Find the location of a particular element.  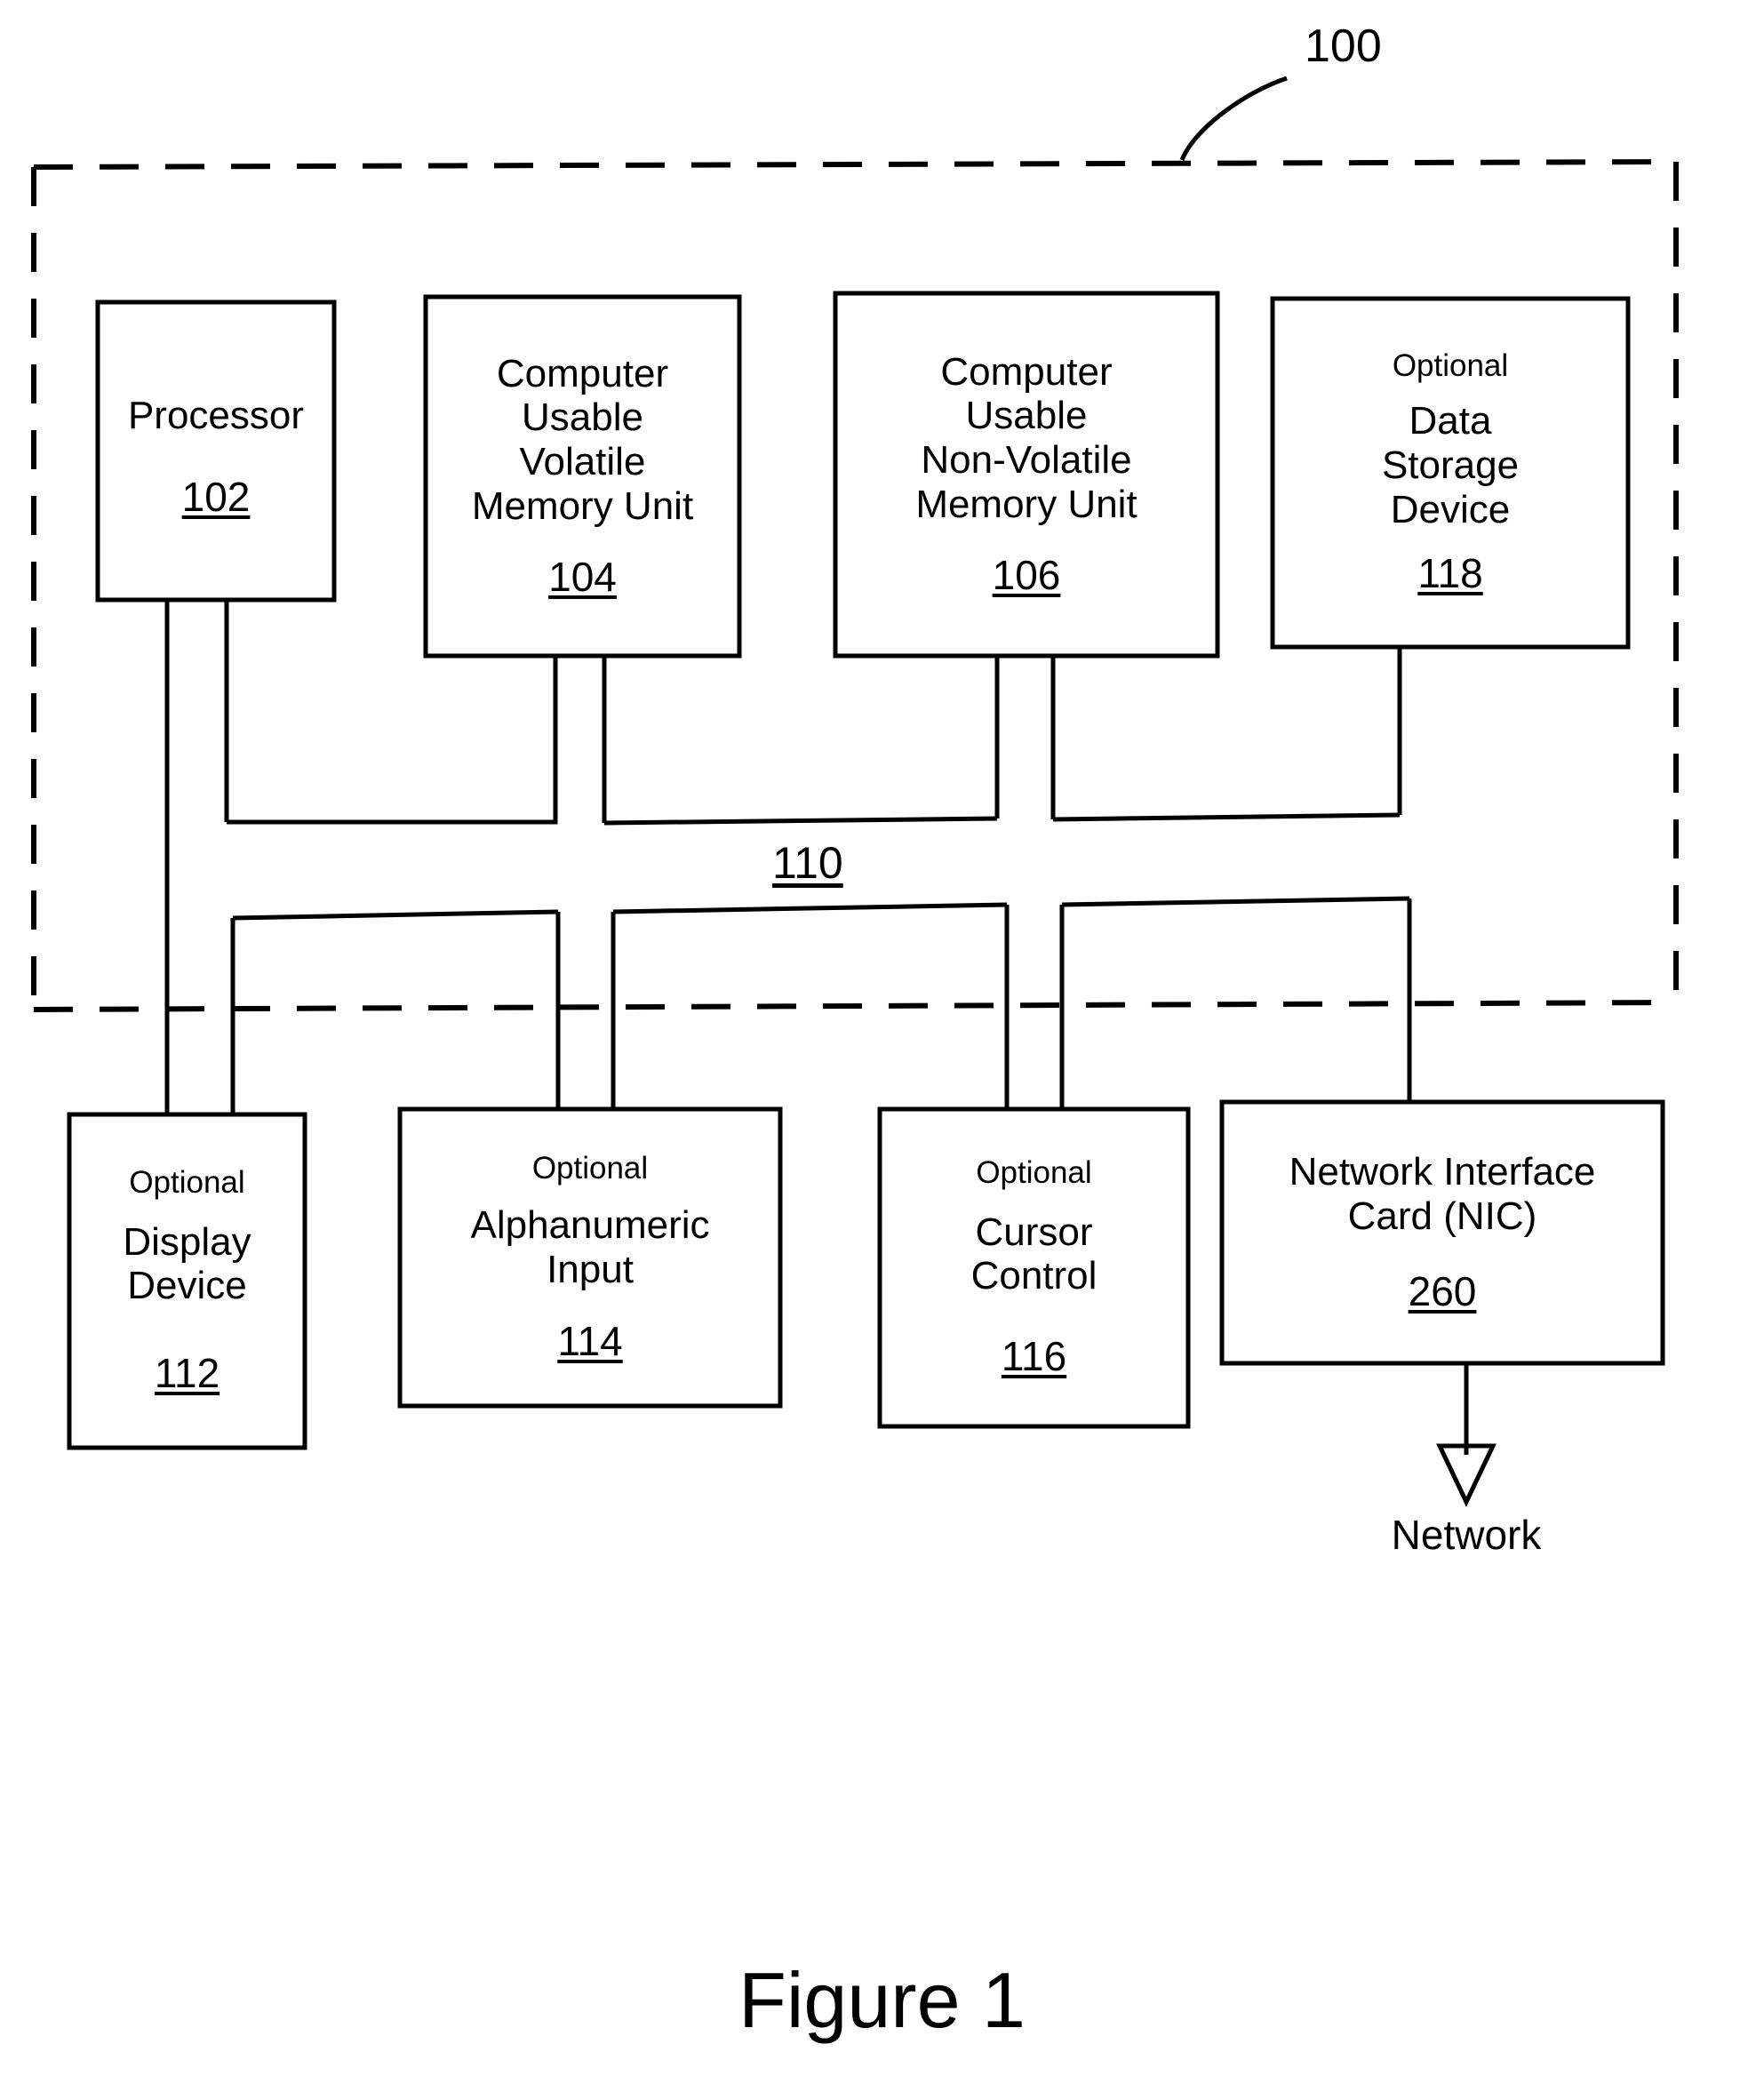

callout-100-leader-line is located at coordinates (1233, 118).